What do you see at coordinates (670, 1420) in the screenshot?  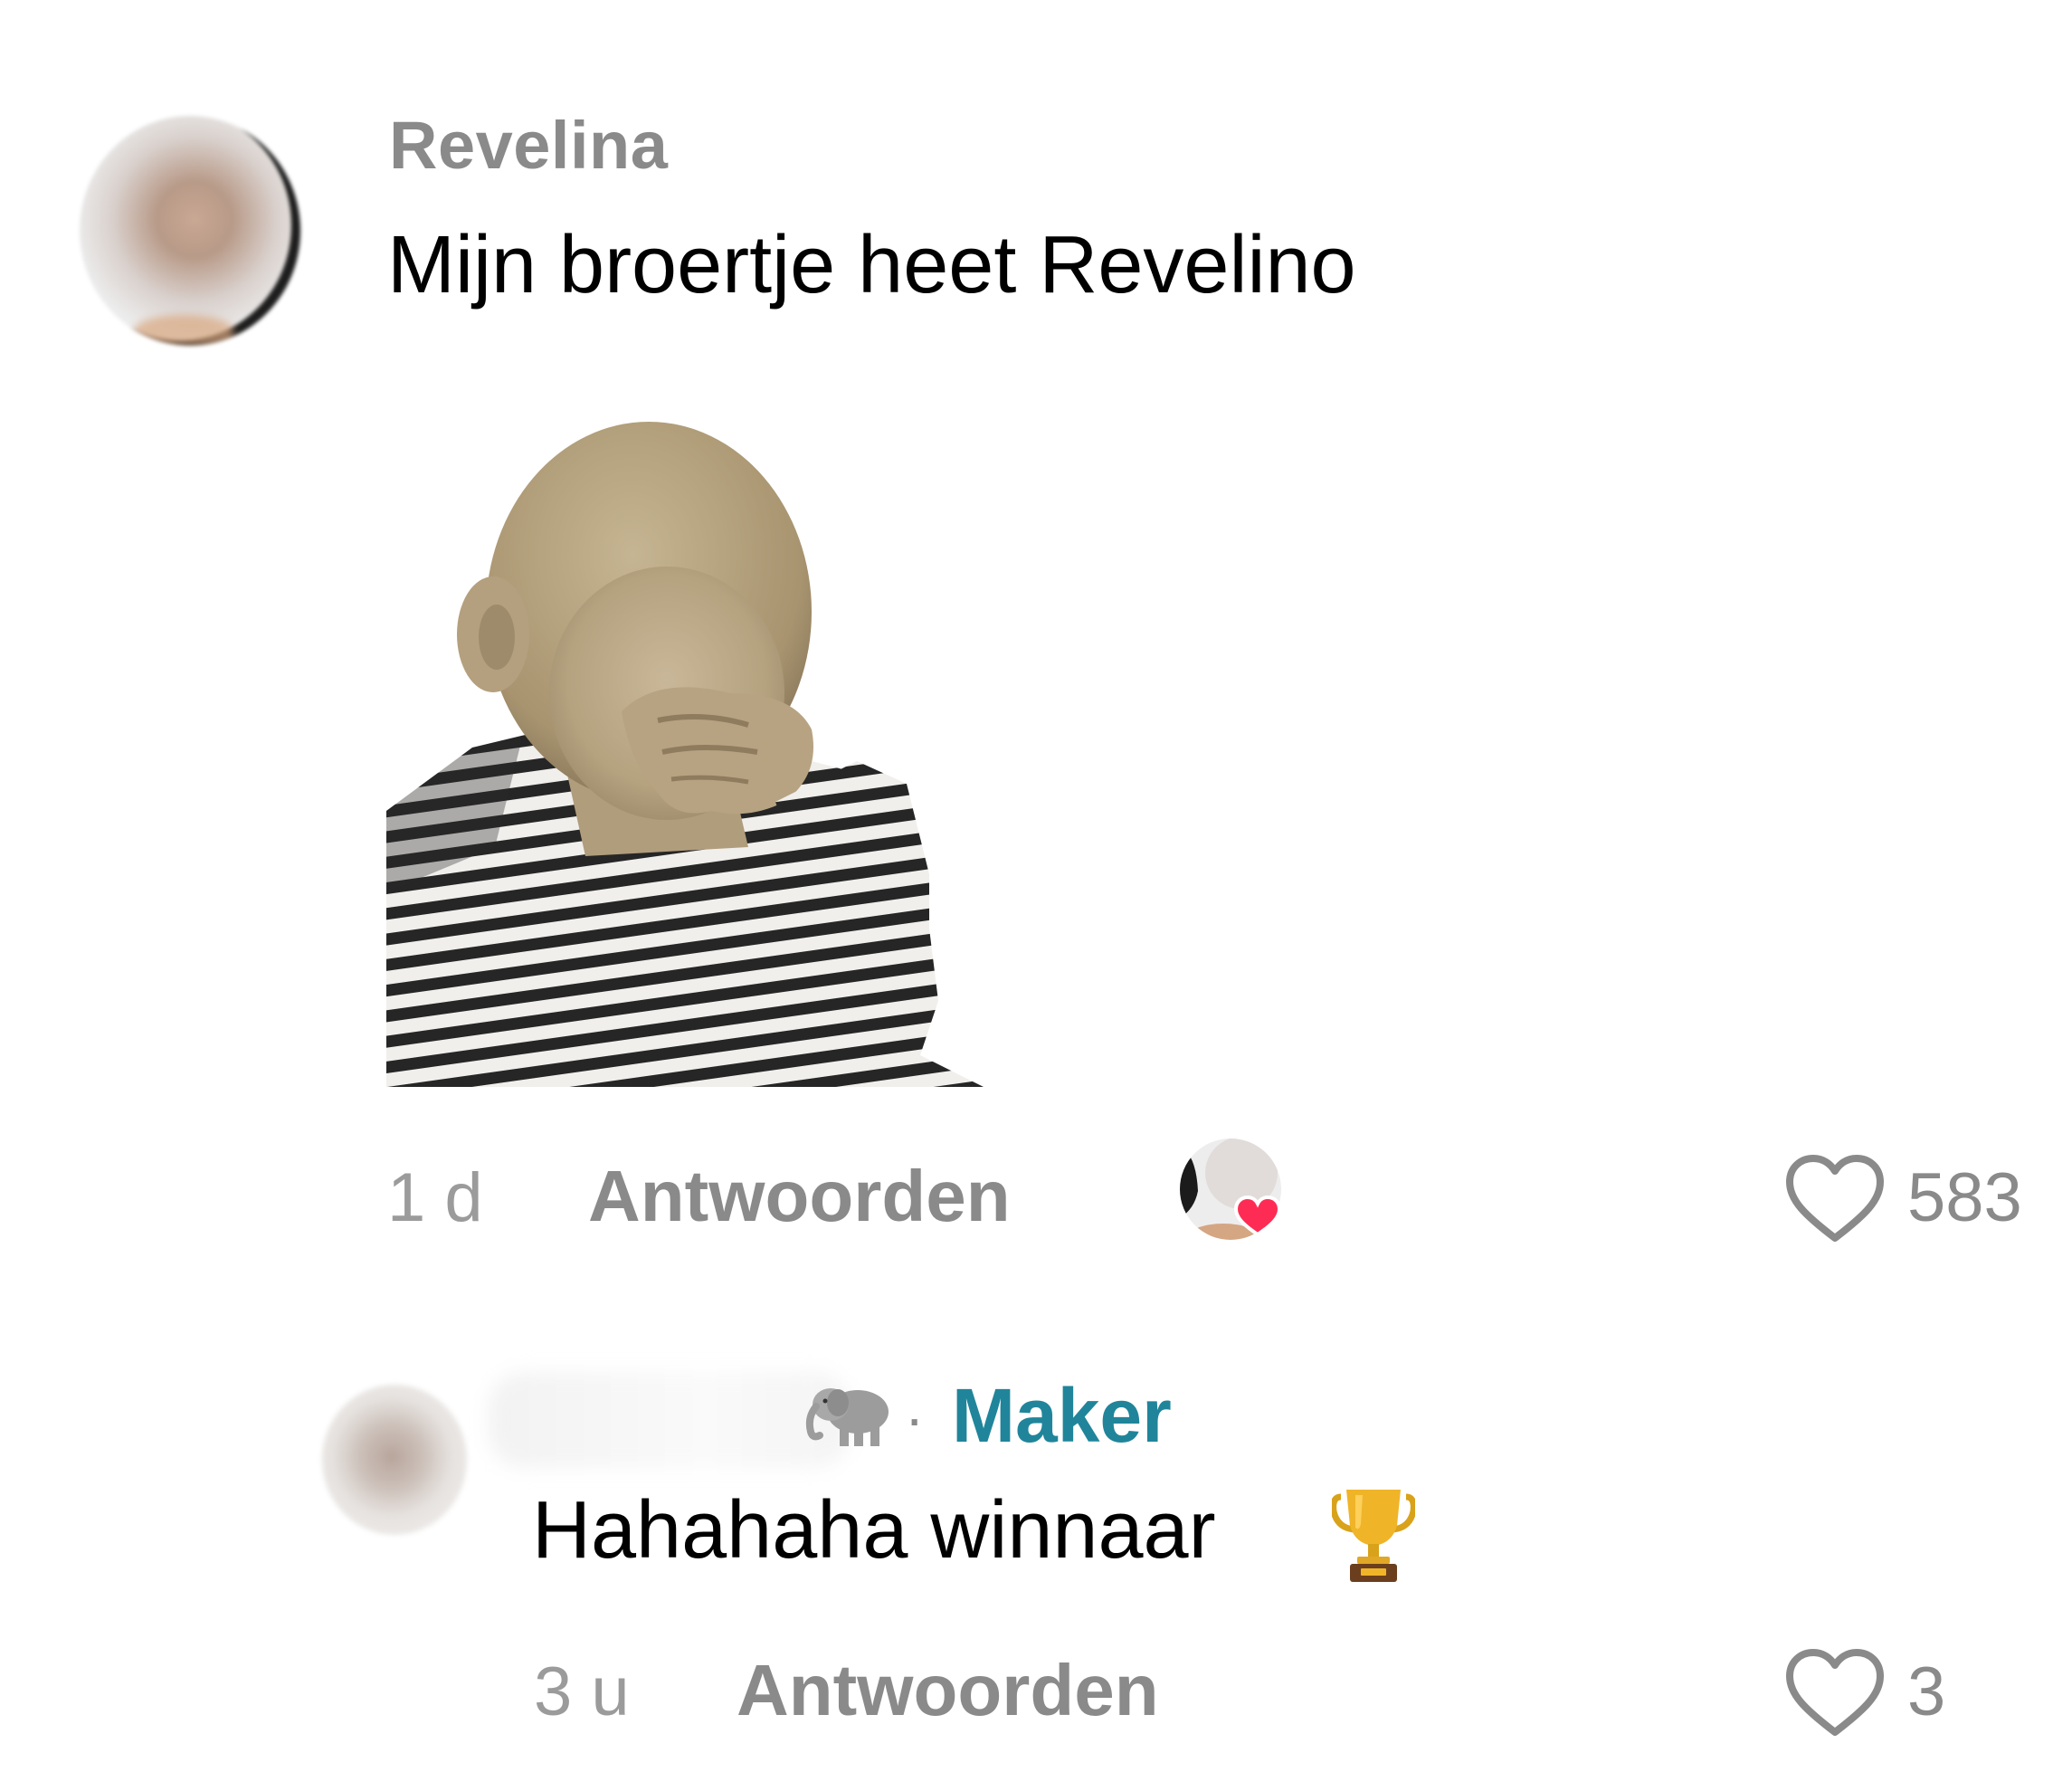 I see `reply-username-redacted` at bounding box center [670, 1420].